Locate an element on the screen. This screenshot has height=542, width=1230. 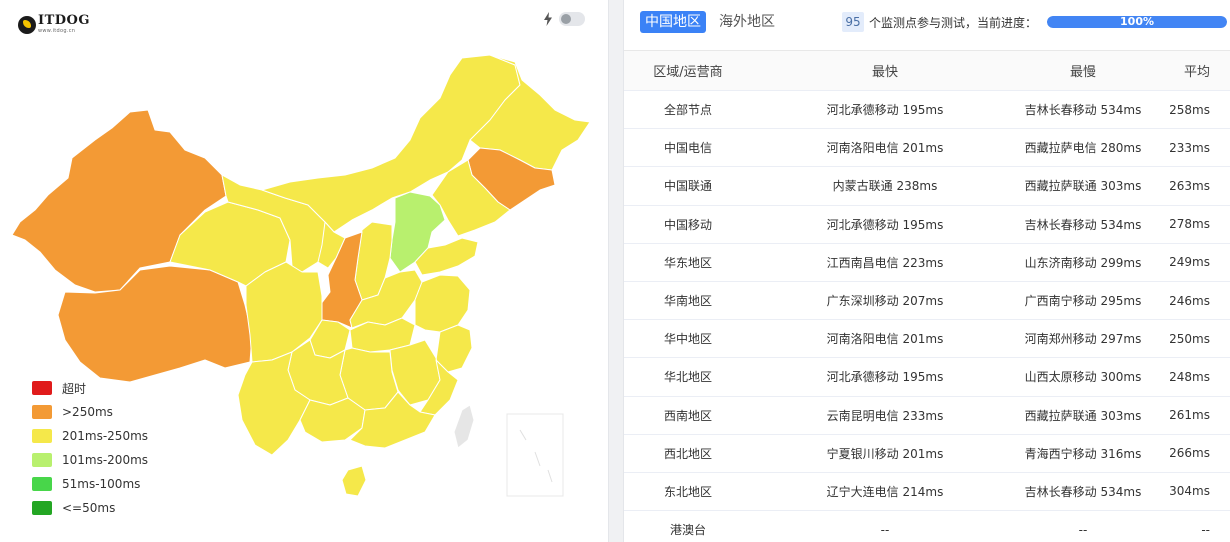
brand-url: www.itdog.cn is located at coordinates (57, 31).